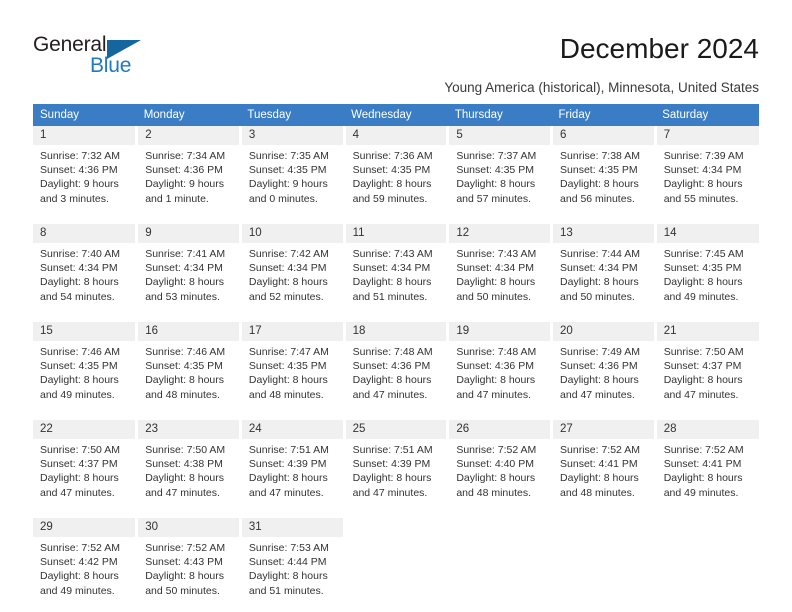 This screenshot has height=612, width=792. I want to click on sunrise-time: Sunrise: 7:45 AM, so click(703, 254).